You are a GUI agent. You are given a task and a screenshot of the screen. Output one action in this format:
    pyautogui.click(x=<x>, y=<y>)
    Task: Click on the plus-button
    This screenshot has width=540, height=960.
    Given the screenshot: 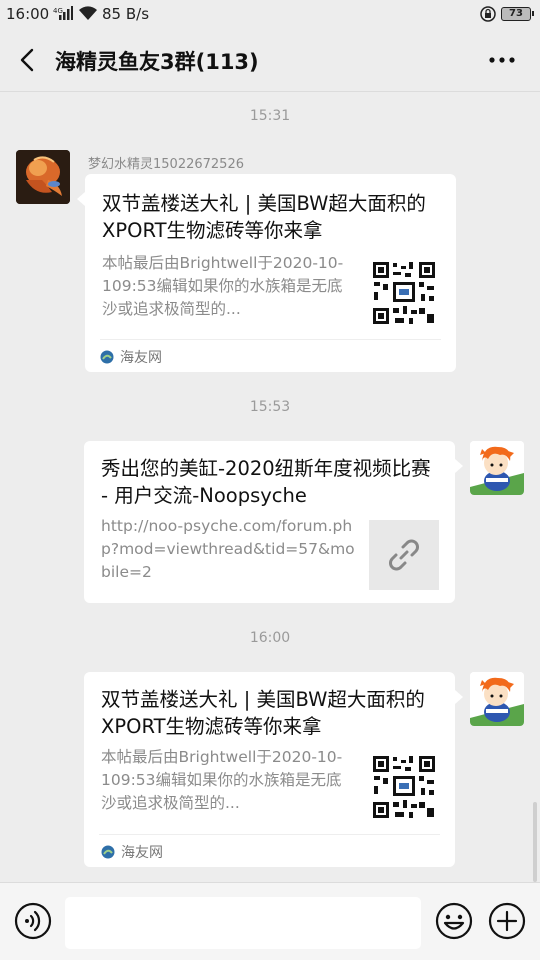 What is the action you would take?
    pyautogui.click(x=507, y=921)
    